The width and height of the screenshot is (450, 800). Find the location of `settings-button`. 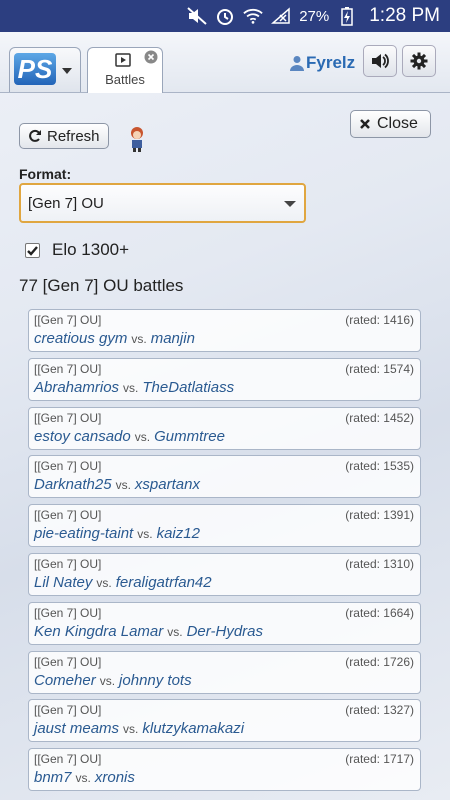

settings-button is located at coordinates (419, 61).